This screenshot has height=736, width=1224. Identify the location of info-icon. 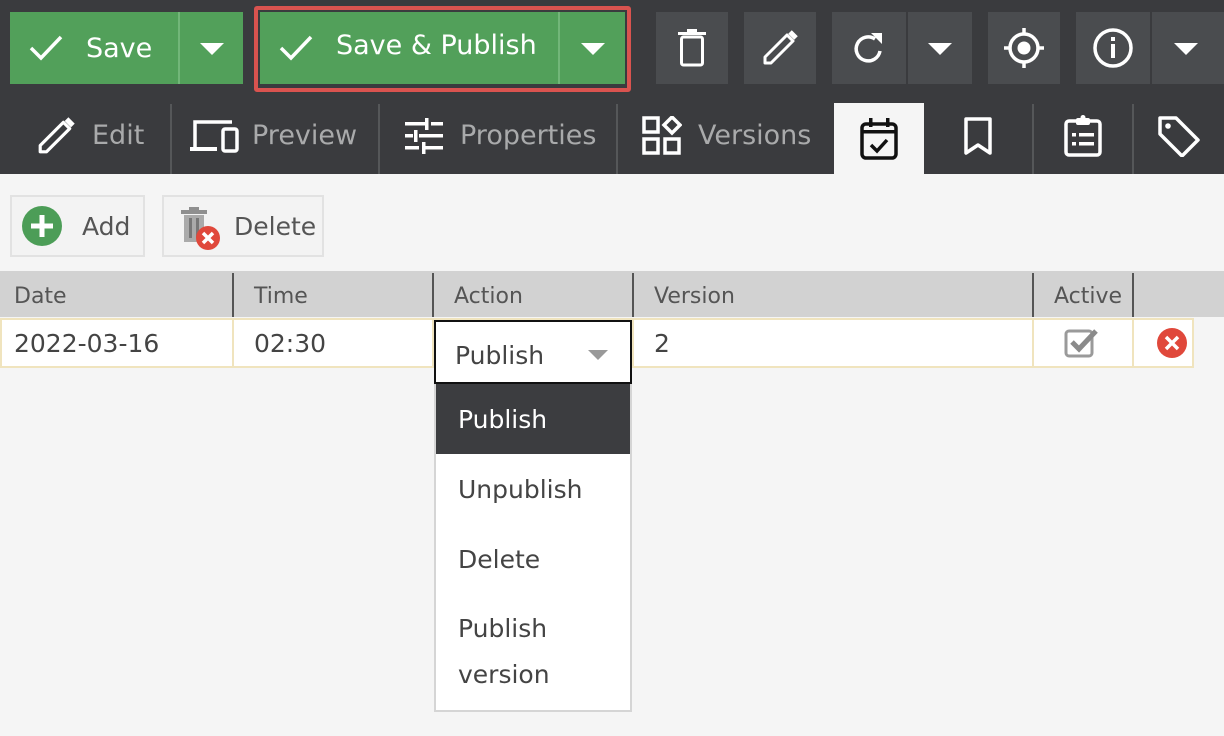
(1113, 48).